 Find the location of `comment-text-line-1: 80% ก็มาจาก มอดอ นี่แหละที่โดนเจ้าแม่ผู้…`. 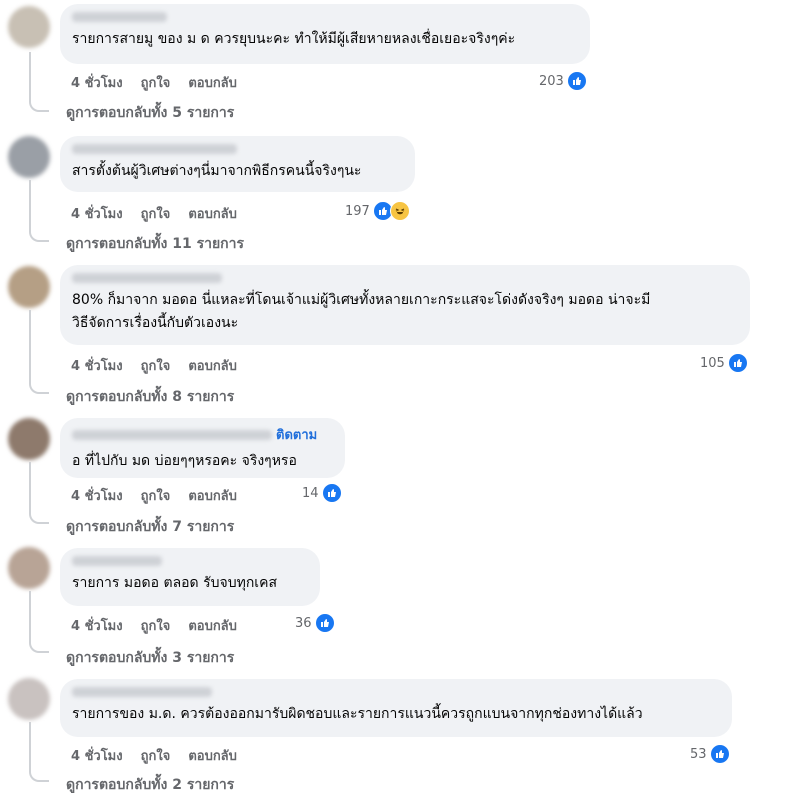

comment-text-line-1: 80% ก็มาจาก มอดอ นี่แหละที่โดนเจ้าแม่ผู้… is located at coordinates (361, 300).